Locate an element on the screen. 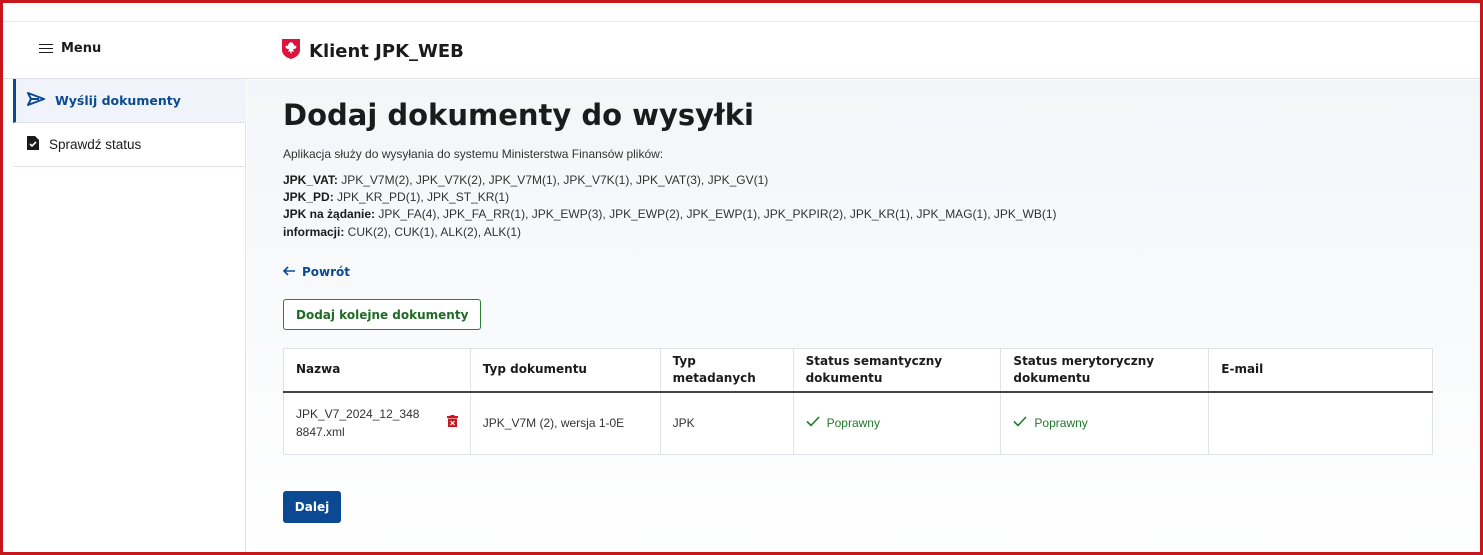 The image size is (1483, 555). column-header-document-type: Typ dokumentu is located at coordinates (565, 370).